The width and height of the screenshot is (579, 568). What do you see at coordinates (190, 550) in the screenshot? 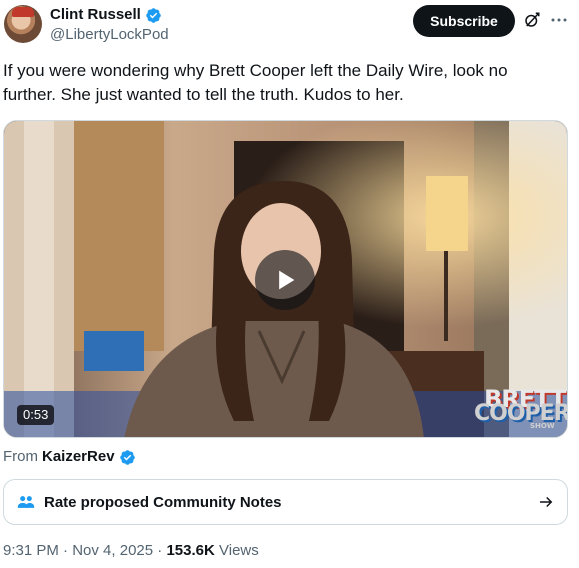
I see `views-count: 153.6K` at bounding box center [190, 550].